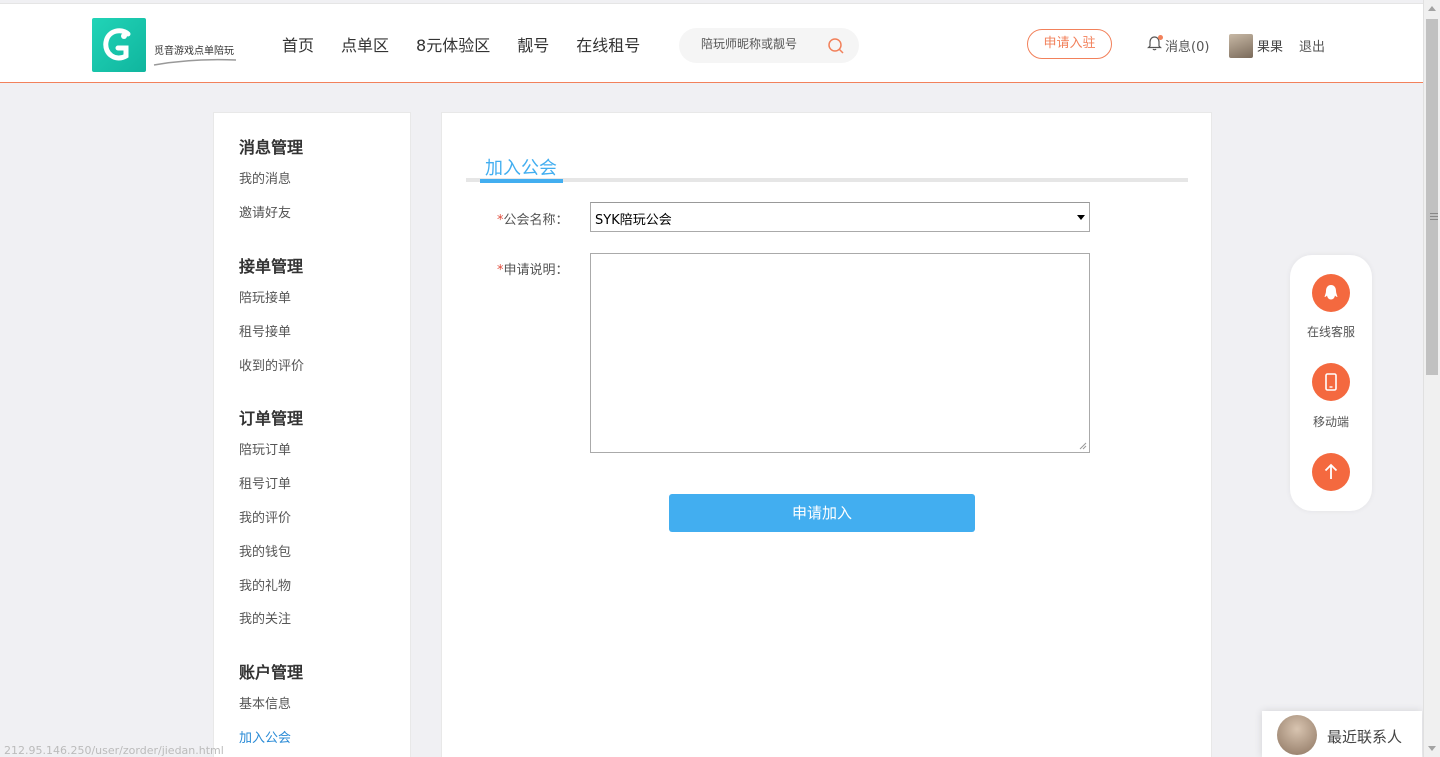 Image resolution: width=1440 pixels, height=757 pixels. I want to click on sidebar-item-invite-friends: 邀请好友, so click(265, 211).